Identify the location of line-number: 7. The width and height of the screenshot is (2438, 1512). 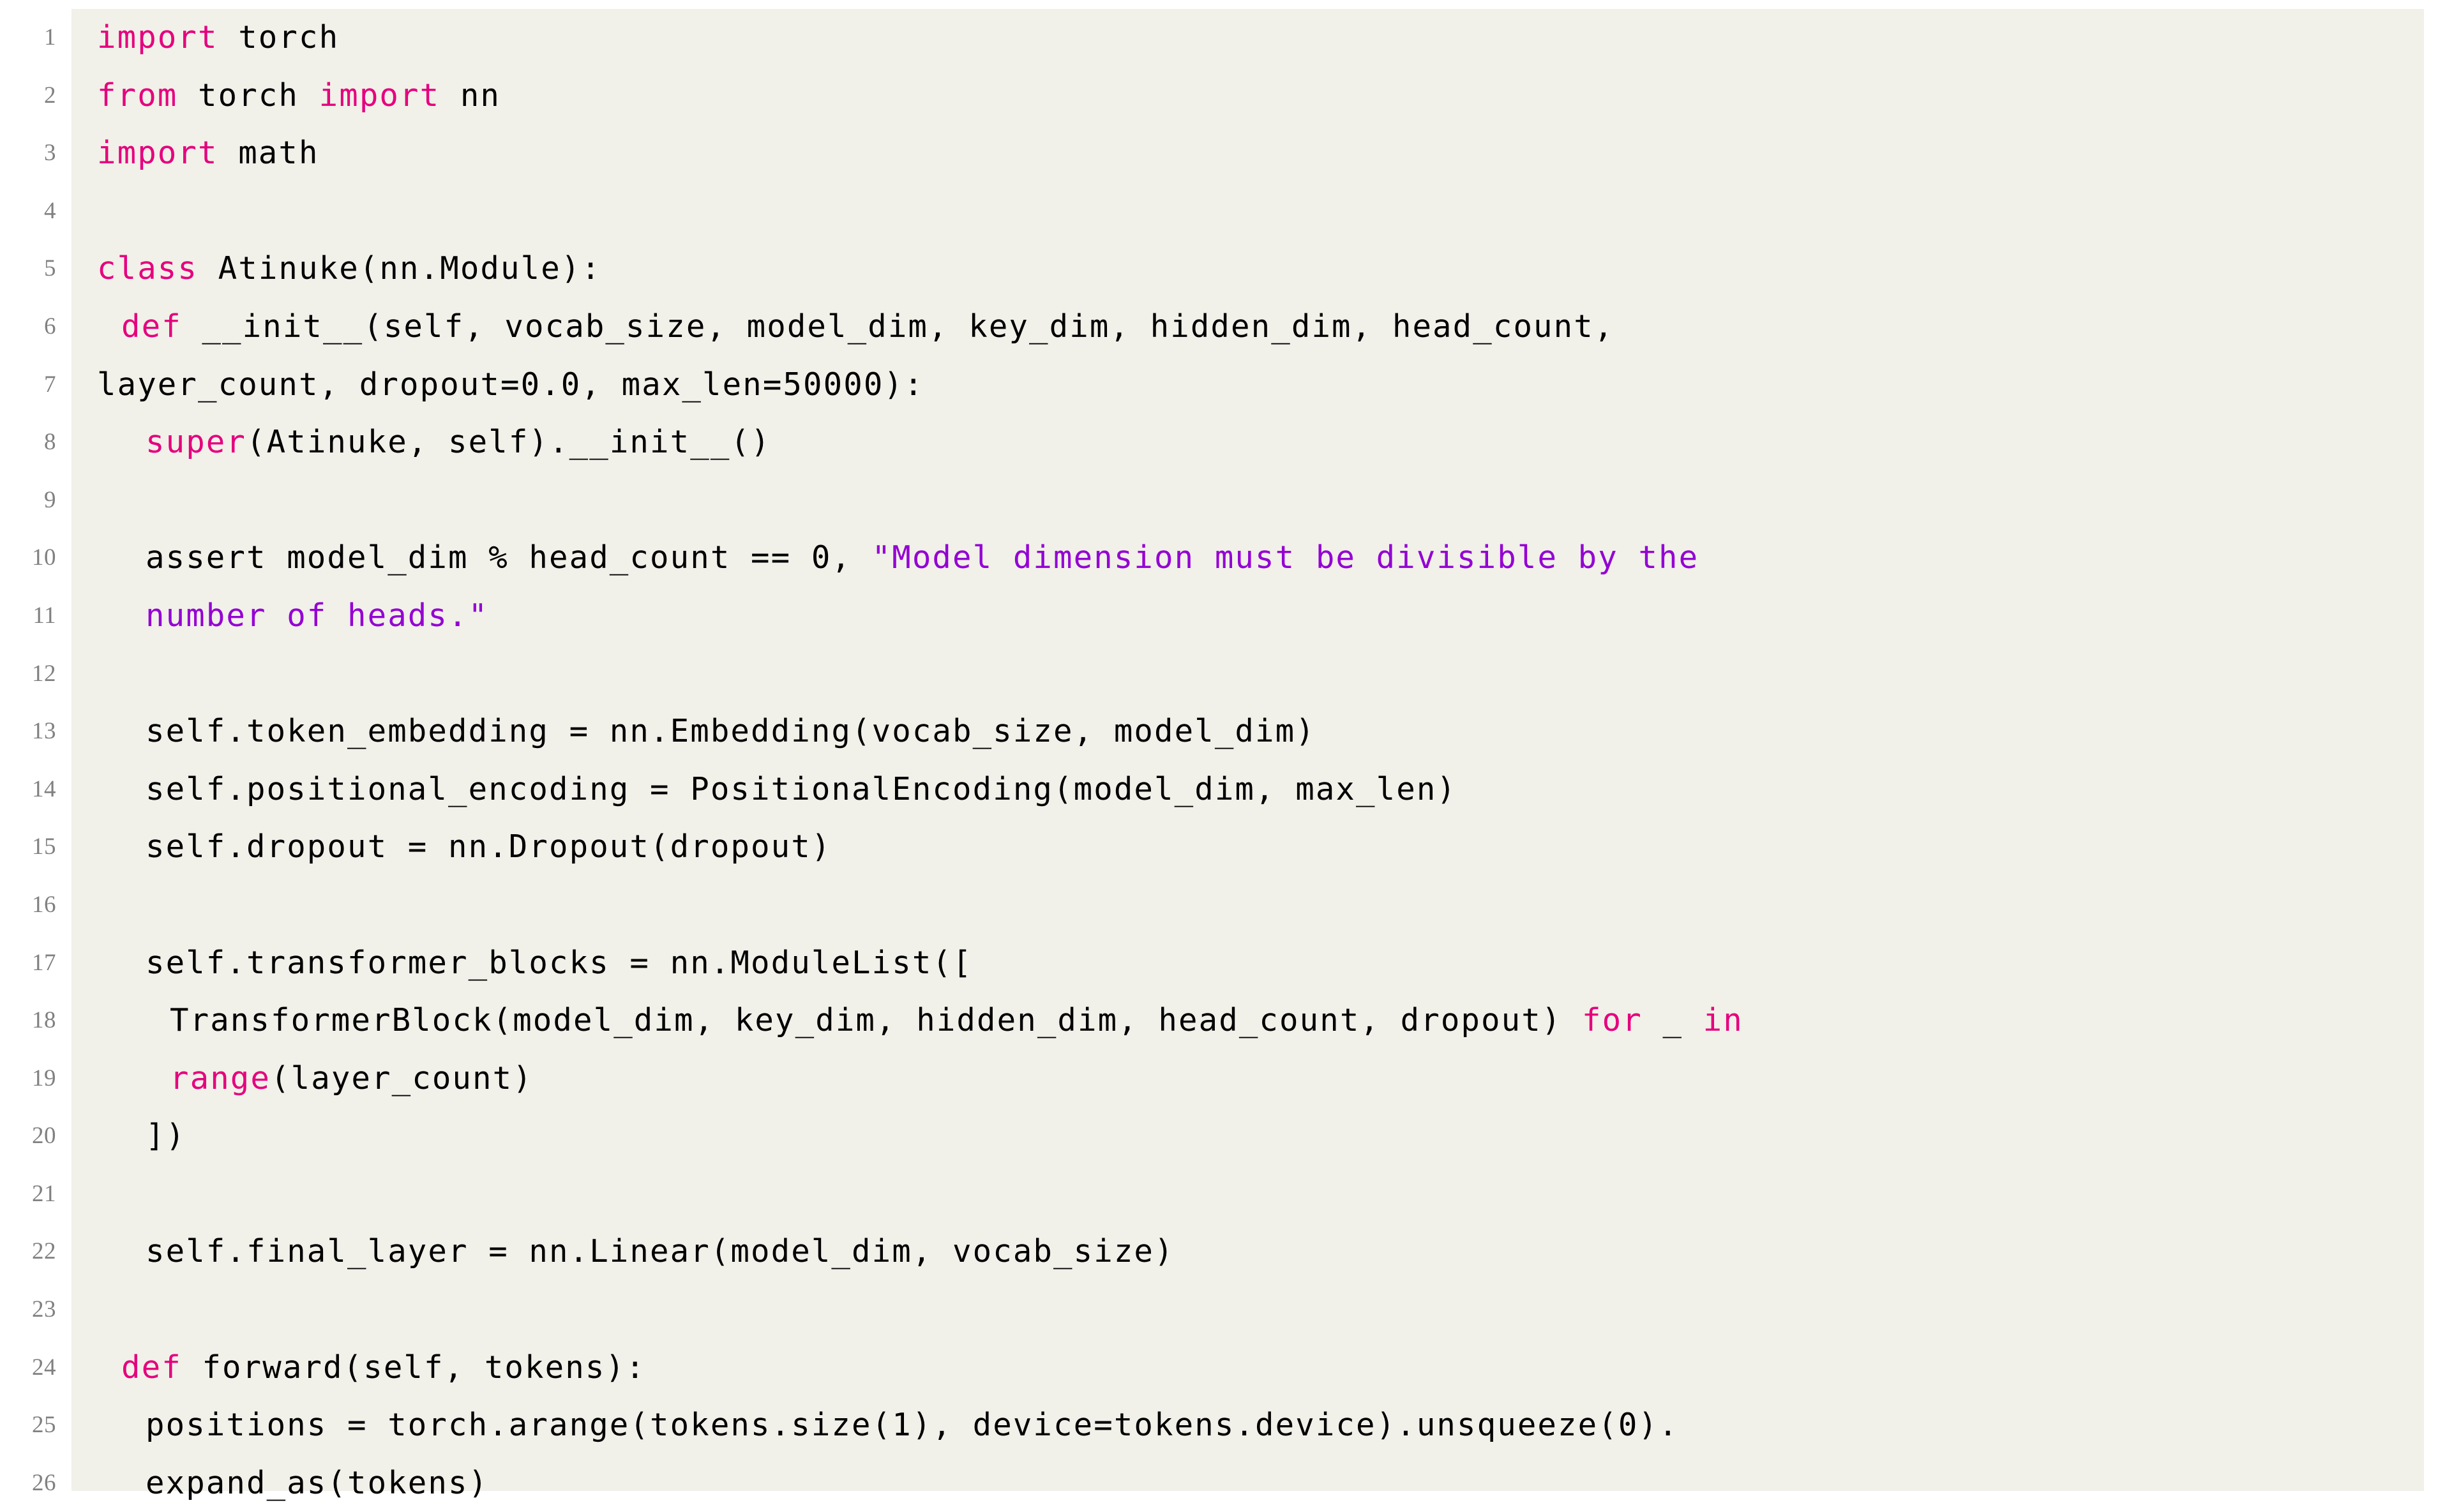
(50, 385).